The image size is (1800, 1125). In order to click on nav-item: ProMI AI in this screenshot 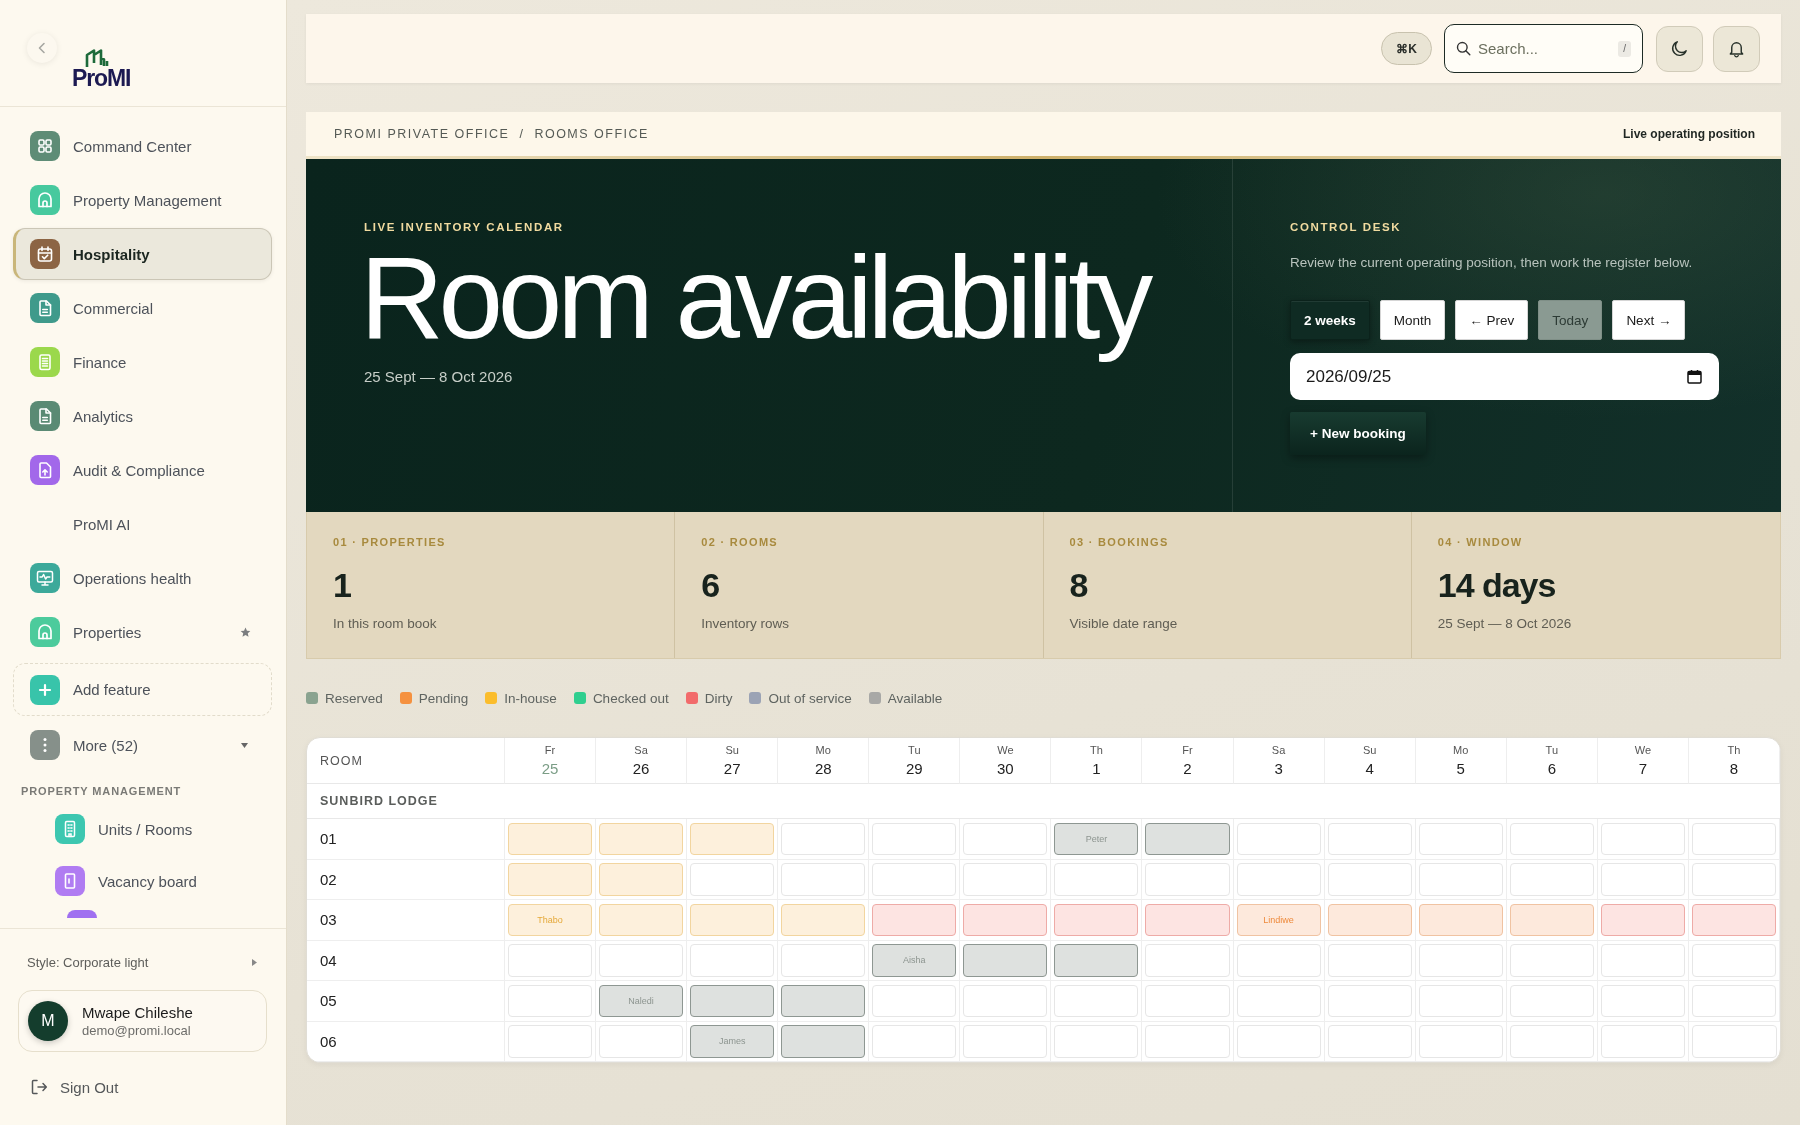, I will do `click(142, 524)`.